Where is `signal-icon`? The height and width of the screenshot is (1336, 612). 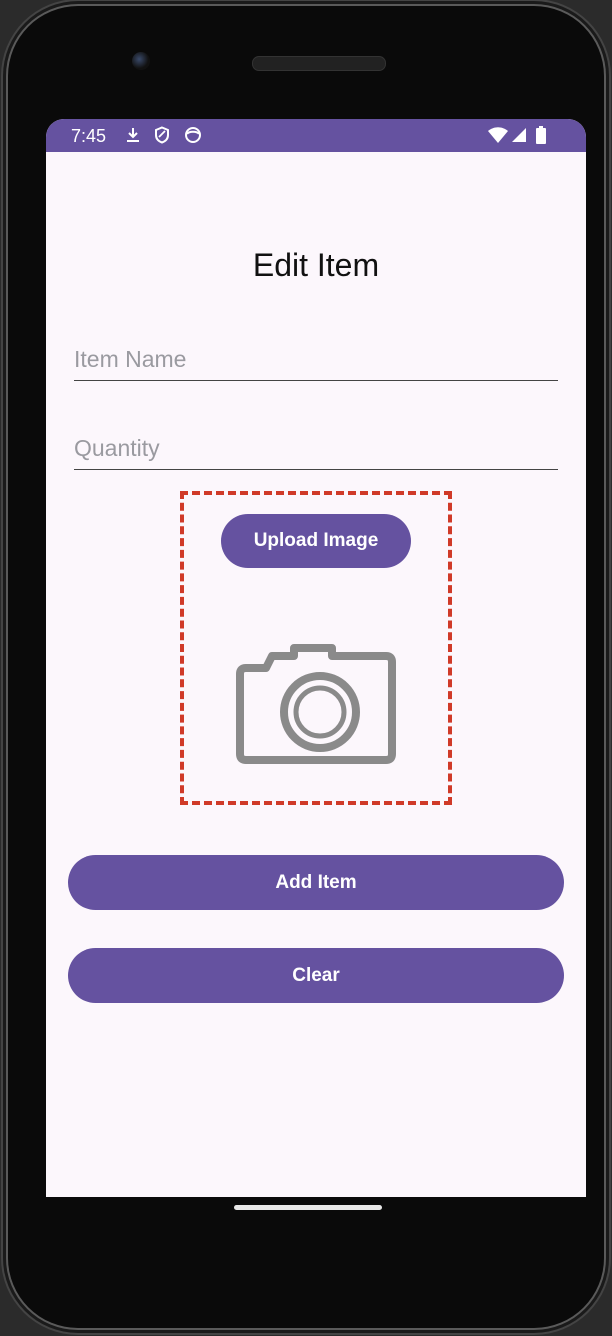
signal-icon is located at coordinates (519, 135).